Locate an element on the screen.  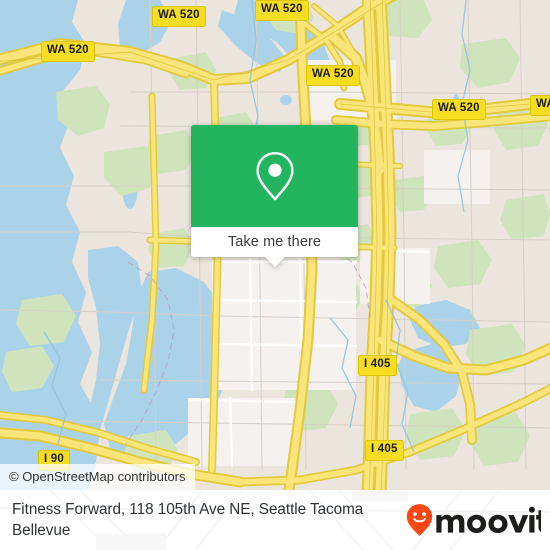
location-popup: Take me there is located at coordinates (274, 196).